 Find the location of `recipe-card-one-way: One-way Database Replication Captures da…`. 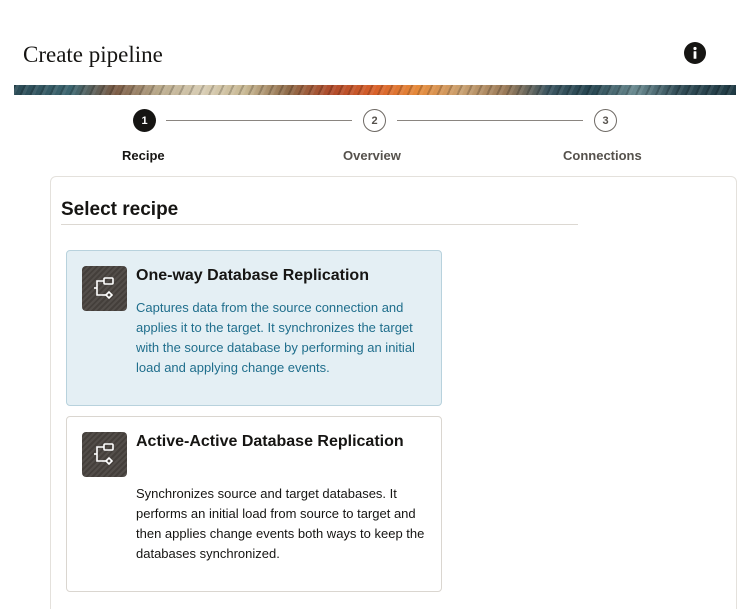

recipe-card-one-way: One-way Database Replication Captures da… is located at coordinates (254, 328).